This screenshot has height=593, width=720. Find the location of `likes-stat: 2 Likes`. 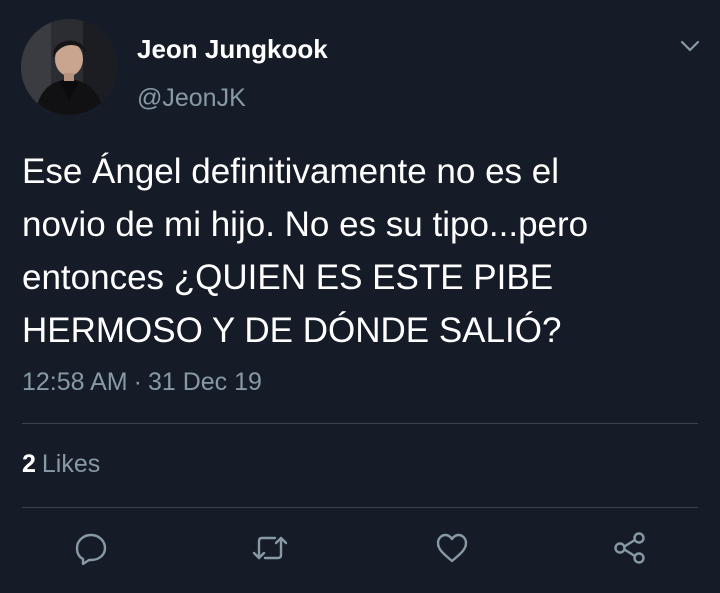

likes-stat: 2 Likes is located at coordinates (61, 464).